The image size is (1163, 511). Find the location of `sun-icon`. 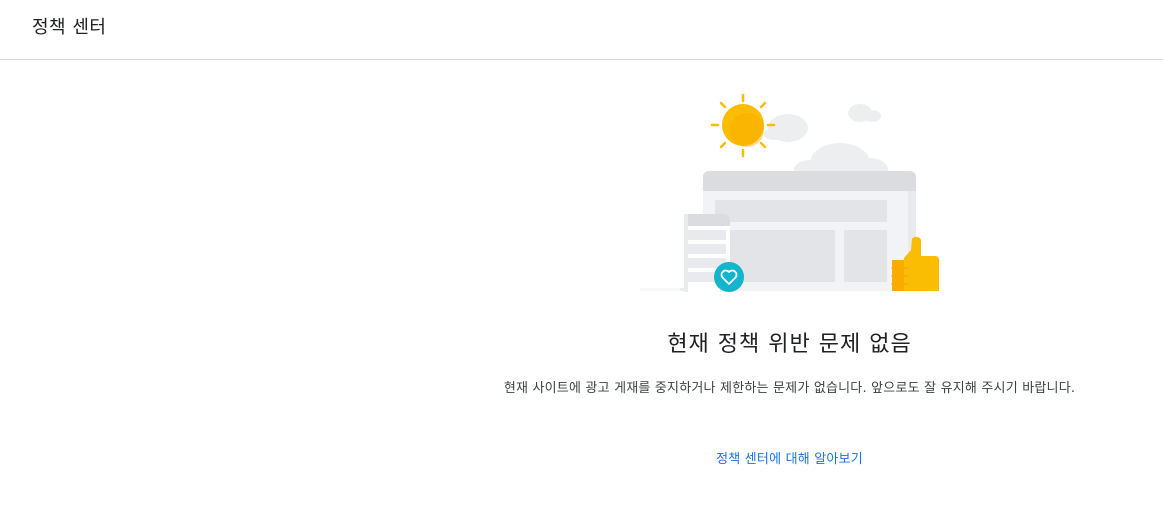

sun-icon is located at coordinates (743, 125).